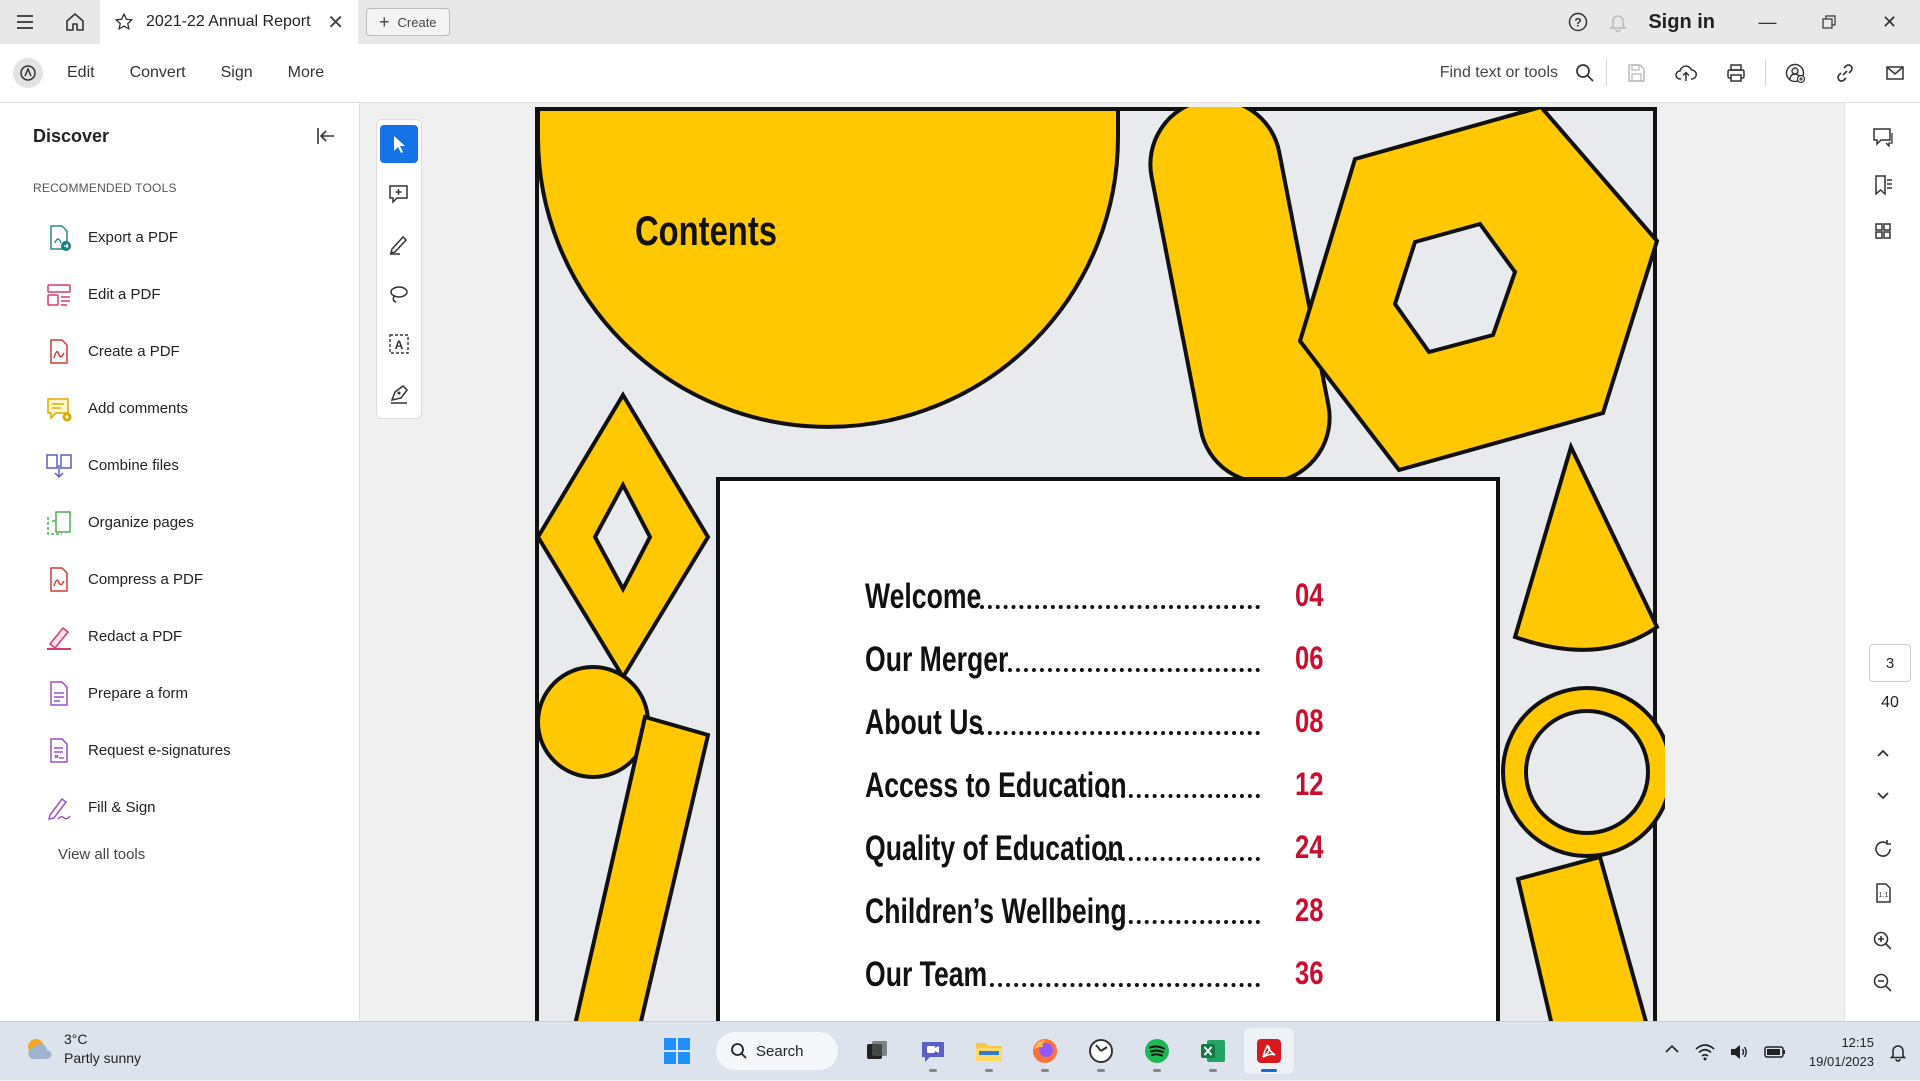  I want to click on tool-label: Export a PDF, so click(133, 237).